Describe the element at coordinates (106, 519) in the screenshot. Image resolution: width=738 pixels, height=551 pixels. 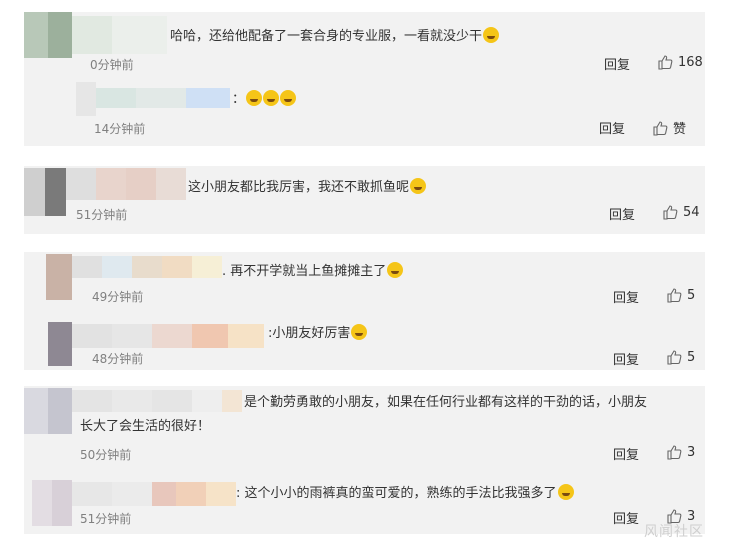
I see `reply-time: 51分钟前` at that location.